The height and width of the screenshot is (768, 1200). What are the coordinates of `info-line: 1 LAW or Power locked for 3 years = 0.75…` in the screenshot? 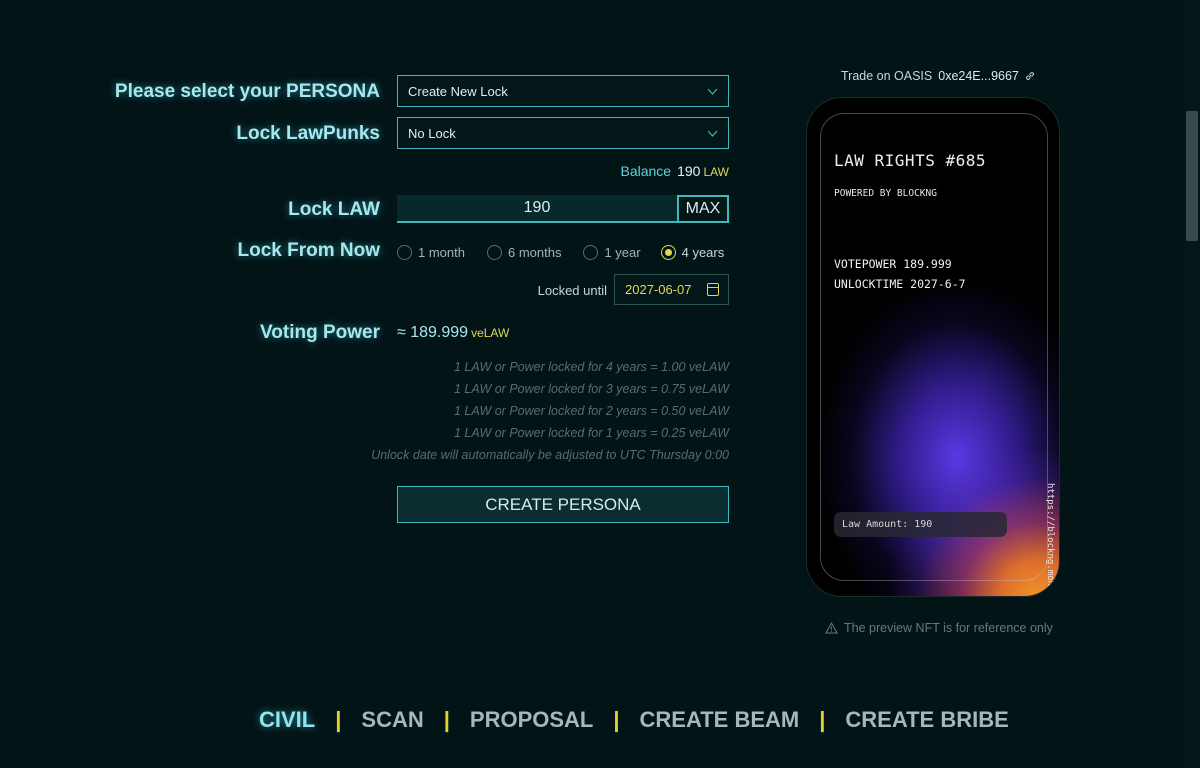 It's located at (591, 389).